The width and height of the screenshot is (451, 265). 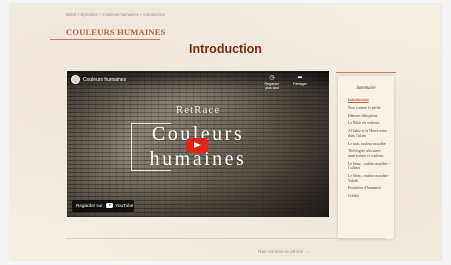 I want to click on sommaire-item-introduction: Introduction, so click(x=370, y=100).